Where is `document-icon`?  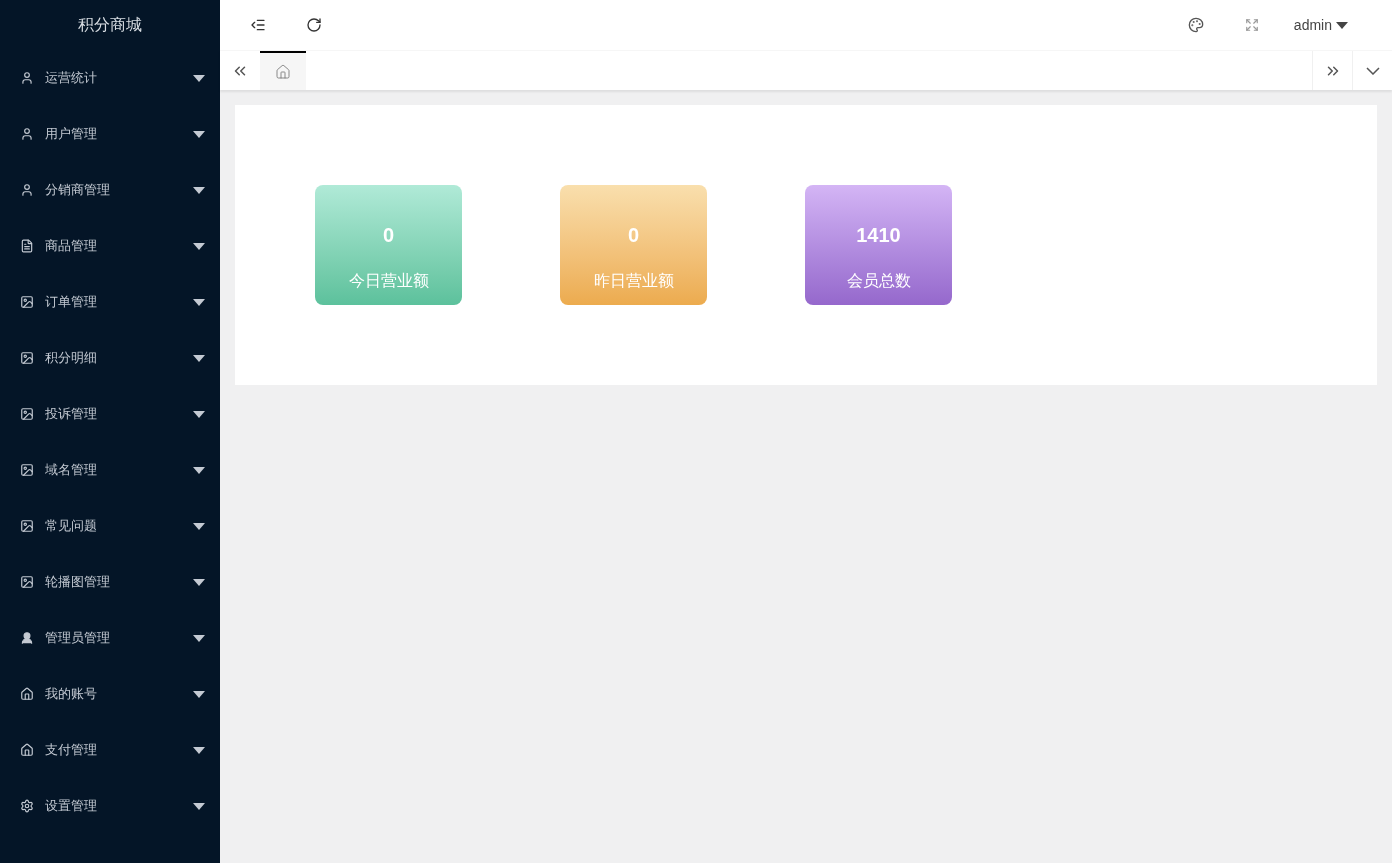 document-icon is located at coordinates (27, 246).